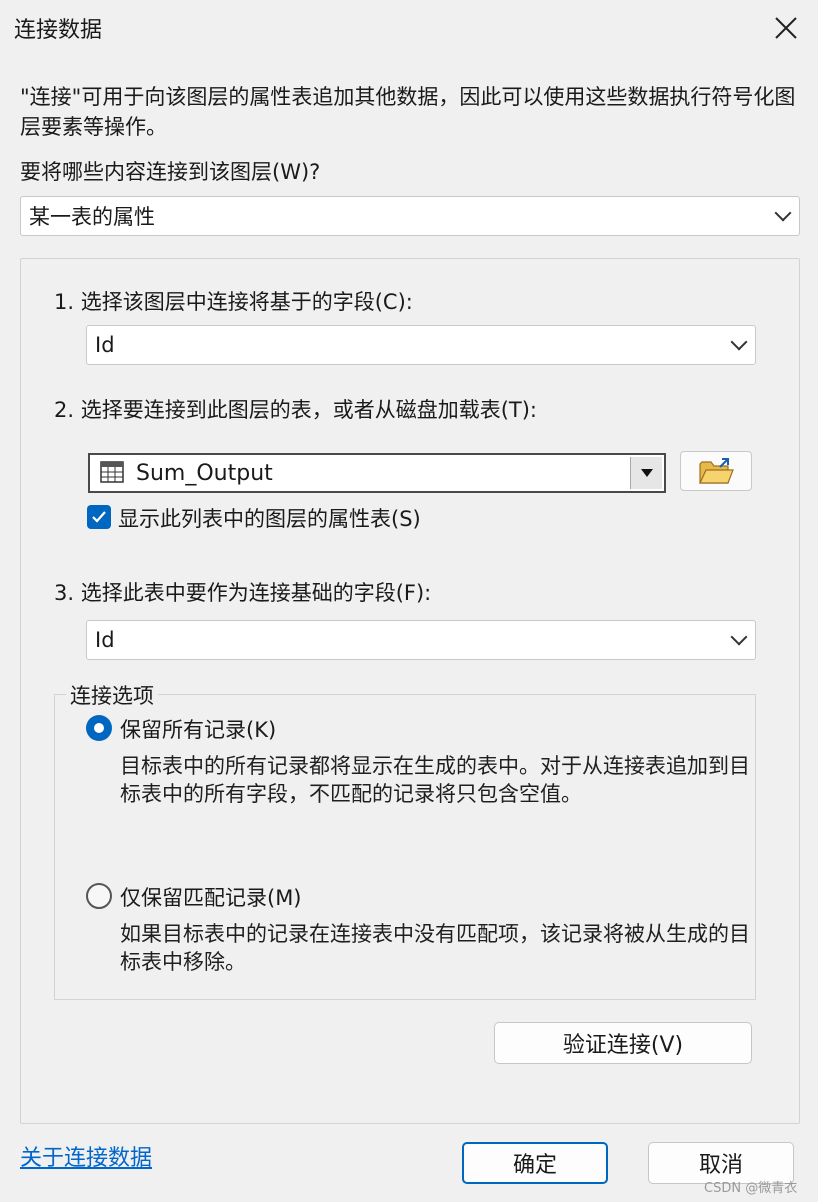 Image resolution: width=818 pixels, height=1202 pixels. I want to click on checkmark-icon, so click(99, 517).